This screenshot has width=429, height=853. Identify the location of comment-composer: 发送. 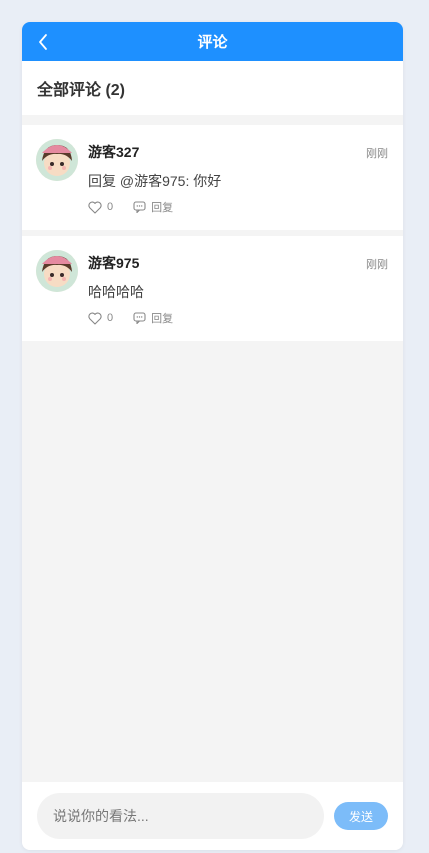
(212, 816).